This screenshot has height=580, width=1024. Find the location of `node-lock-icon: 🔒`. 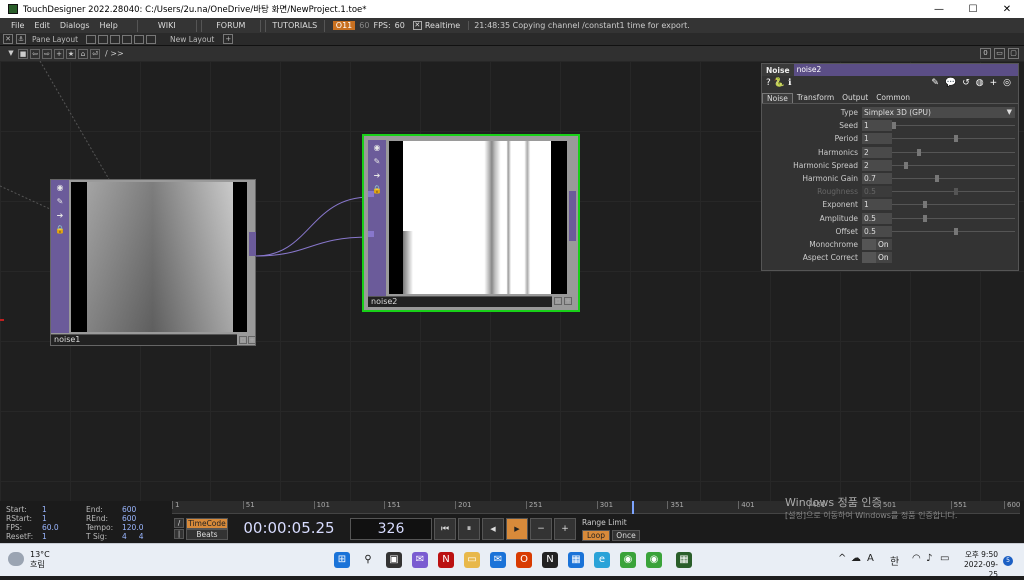

node-lock-icon: 🔒 is located at coordinates (60, 230).